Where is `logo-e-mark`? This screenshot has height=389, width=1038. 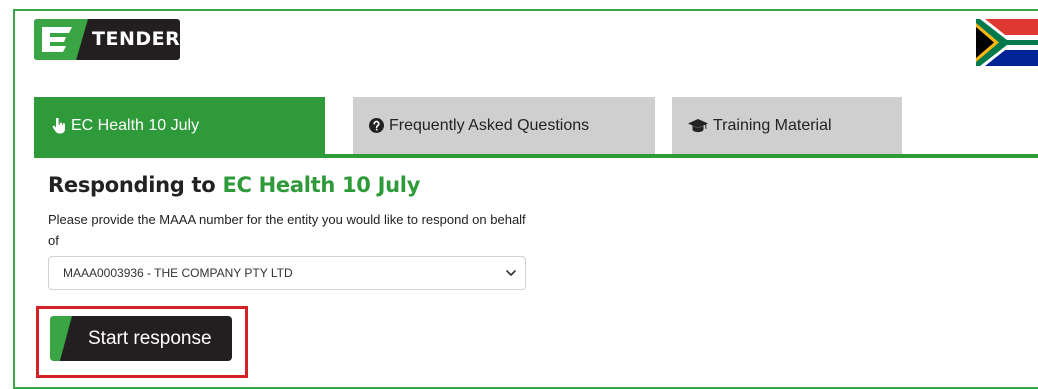 logo-e-mark is located at coordinates (61, 39).